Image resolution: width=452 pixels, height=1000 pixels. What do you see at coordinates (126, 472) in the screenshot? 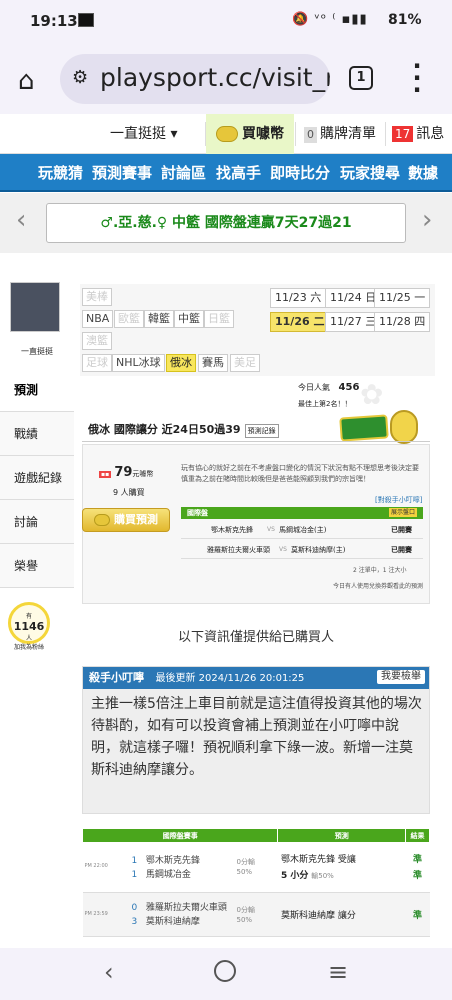
I see `price: ▪▪ 79元噱幣` at bounding box center [126, 472].